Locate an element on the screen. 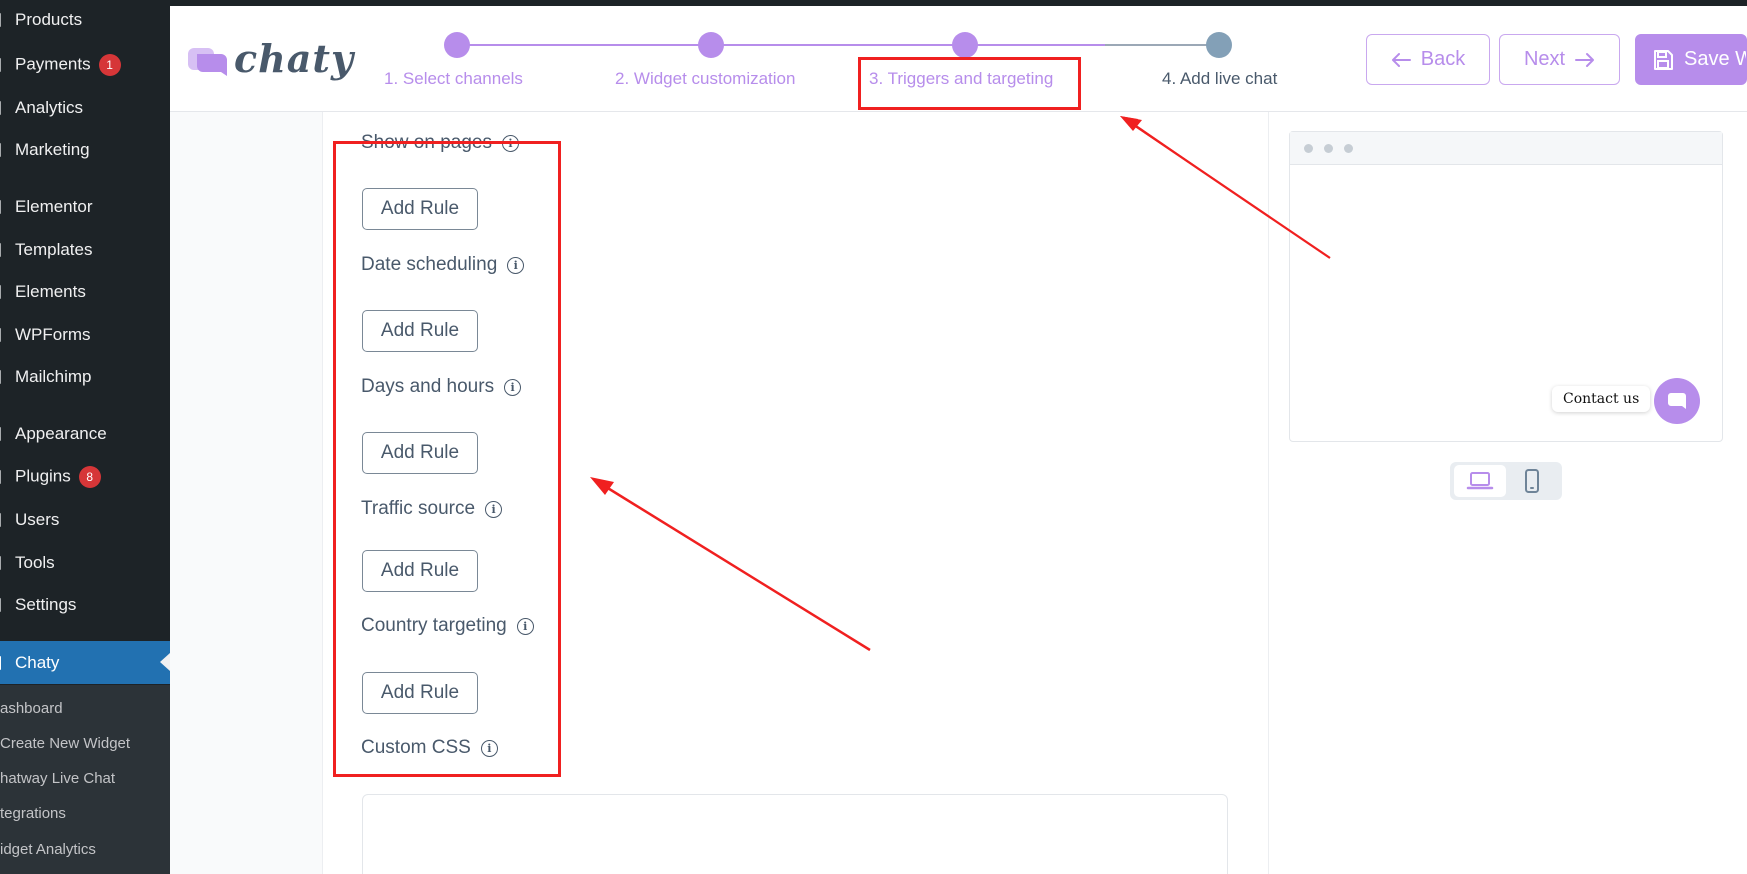 Image resolution: width=1747 pixels, height=874 pixels. floppy-disk-icon is located at coordinates (1663, 59).